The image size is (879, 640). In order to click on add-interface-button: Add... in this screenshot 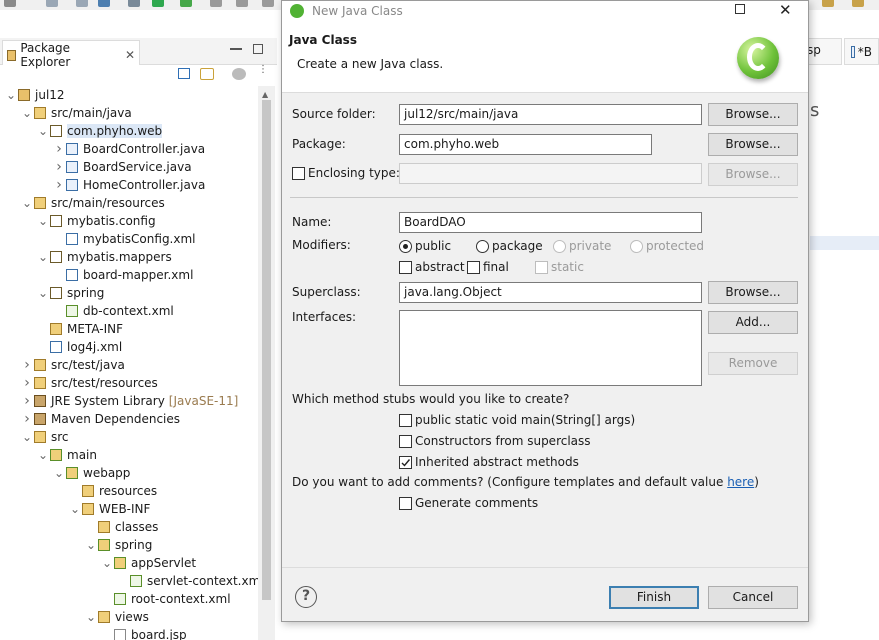, I will do `click(753, 322)`.